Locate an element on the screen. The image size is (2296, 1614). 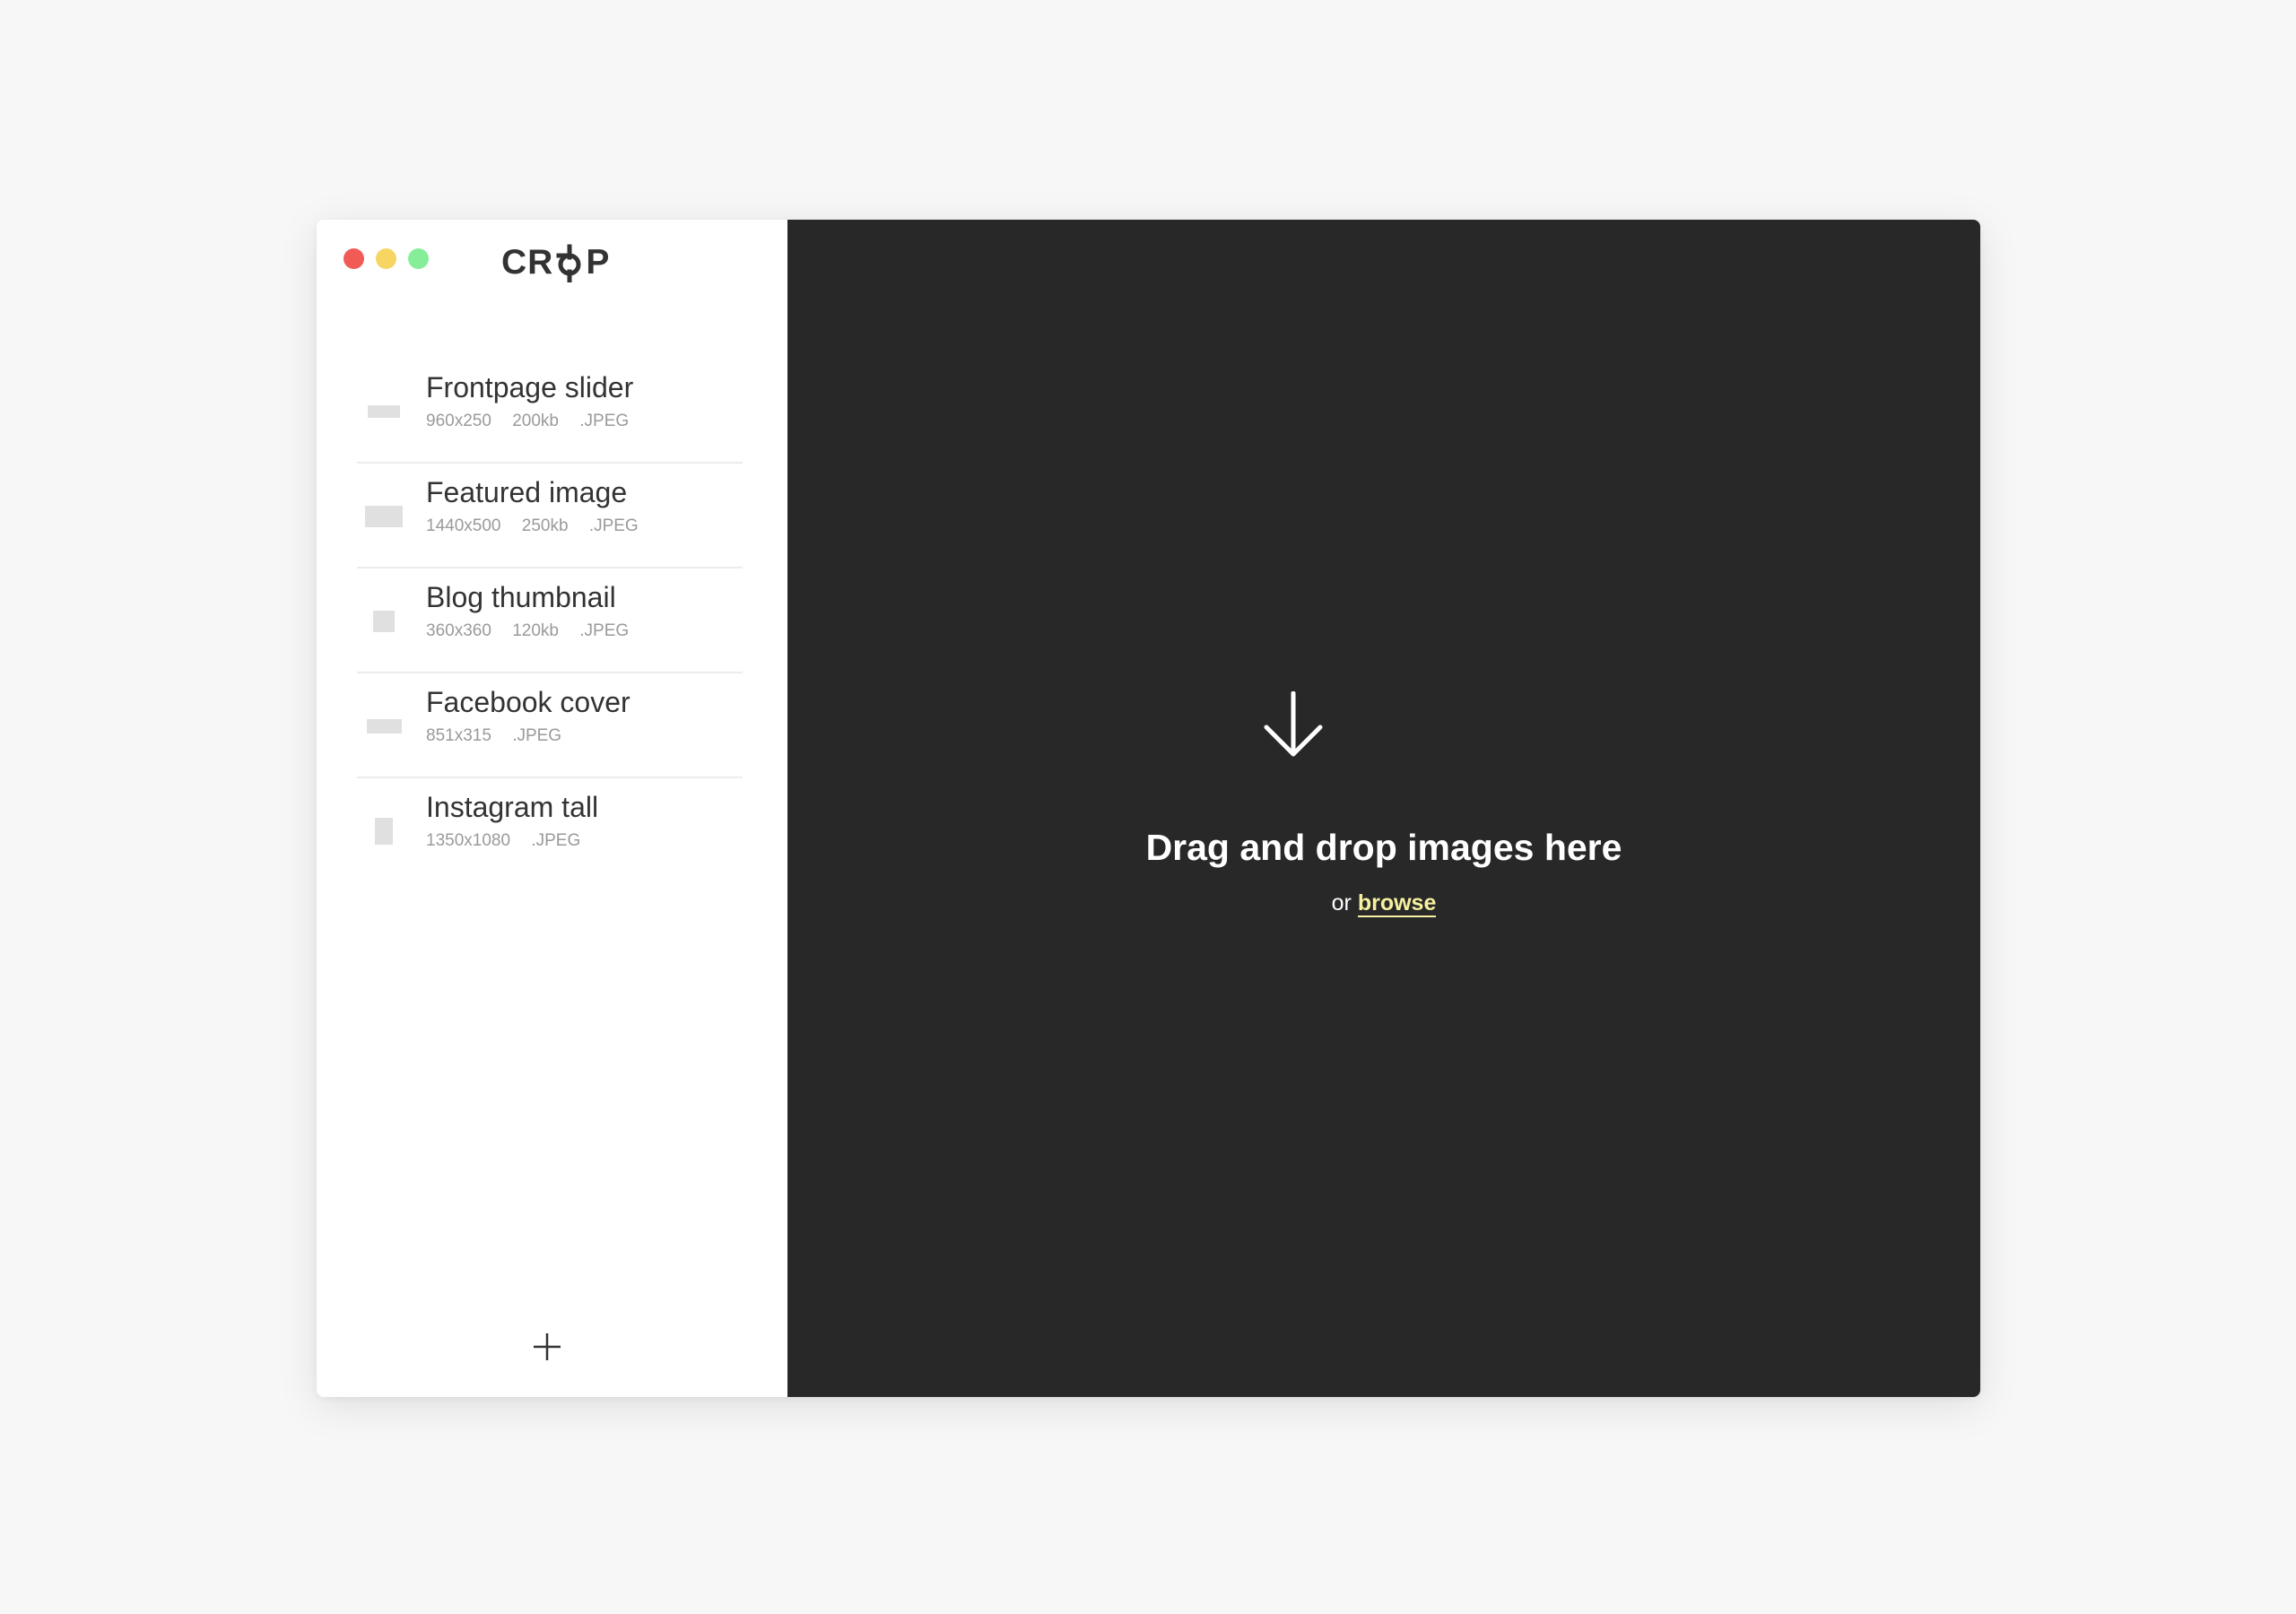
dropzone-subtitle: or browse is located at coordinates (1383, 903).